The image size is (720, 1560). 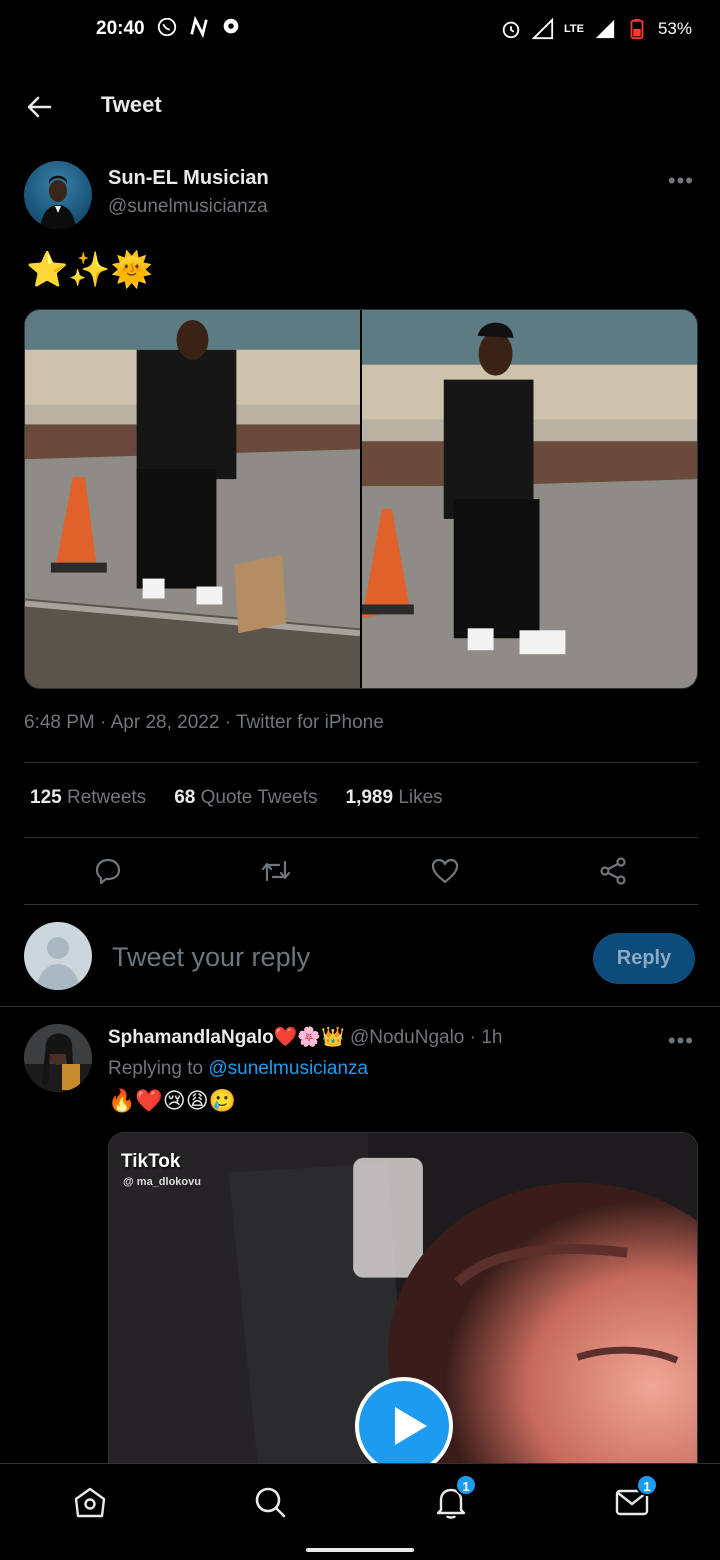 What do you see at coordinates (394, 798) in the screenshot?
I see `likes-stat: 1,989 Likes` at bounding box center [394, 798].